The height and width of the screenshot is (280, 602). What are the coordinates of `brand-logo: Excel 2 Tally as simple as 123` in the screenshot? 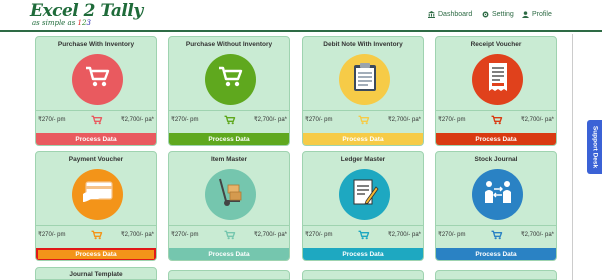 It's located at (86, 15).